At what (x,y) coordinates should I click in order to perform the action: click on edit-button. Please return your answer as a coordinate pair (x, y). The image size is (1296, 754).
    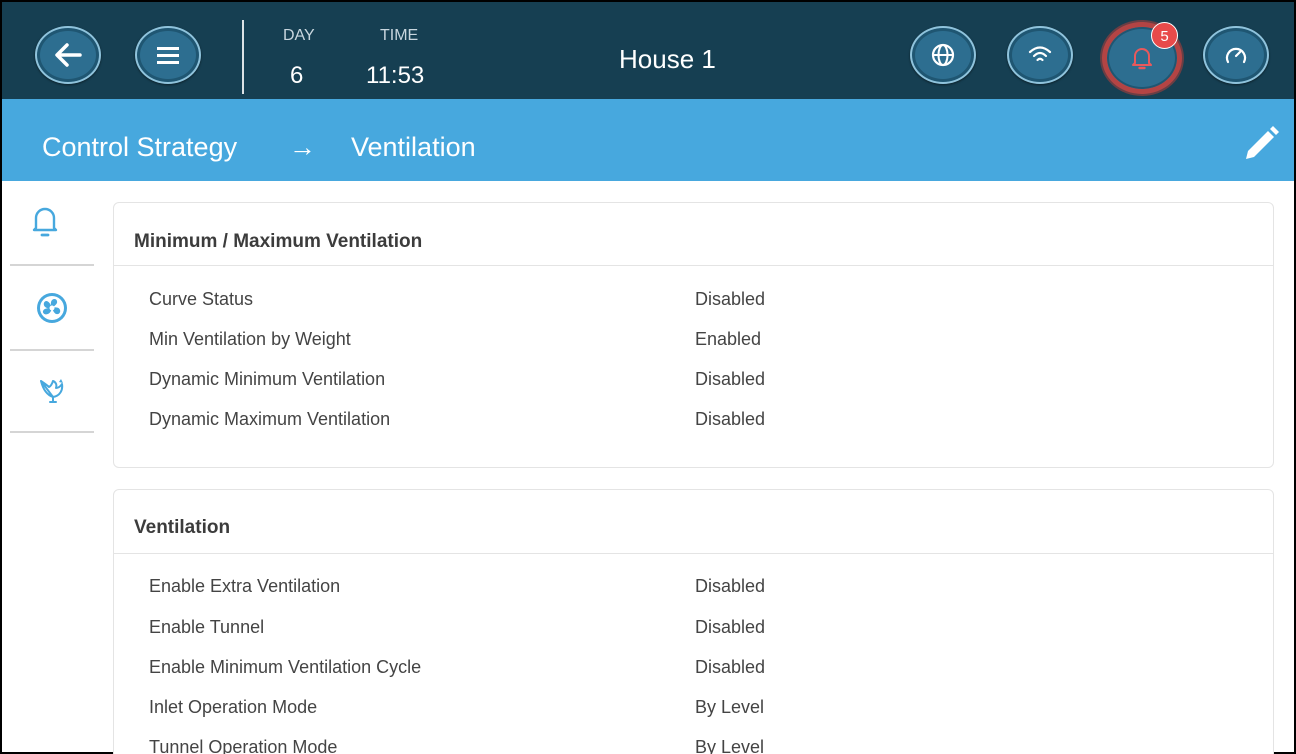
    Looking at the image, I should click on (1261, 144).